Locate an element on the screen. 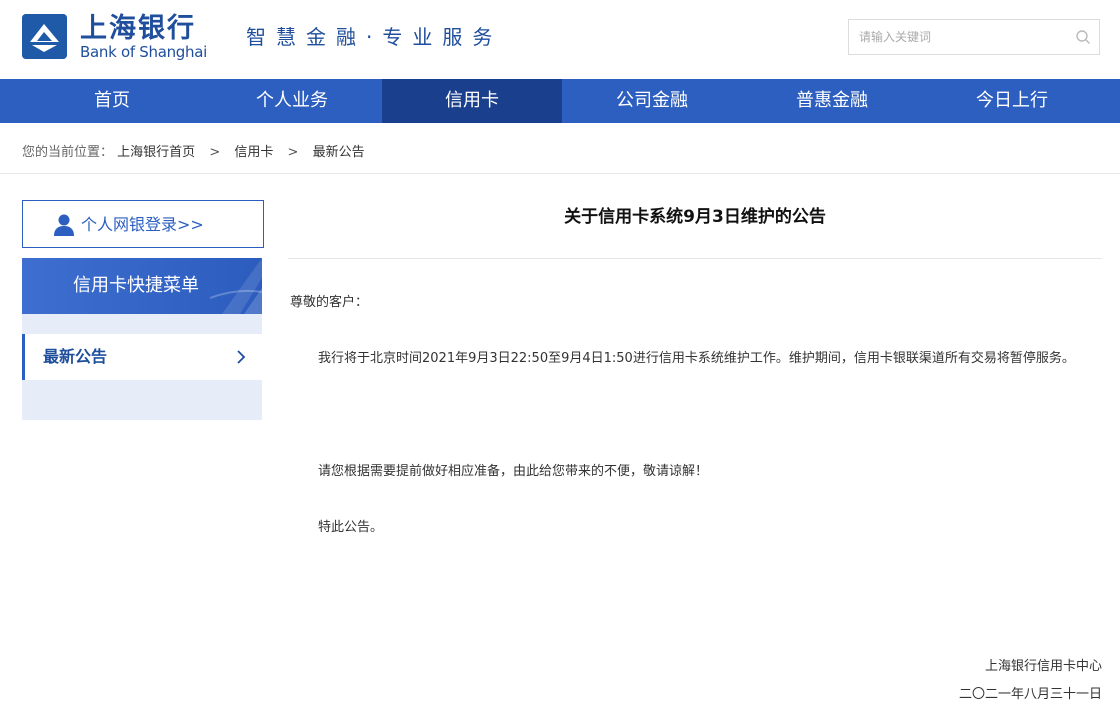 The image size is (1120, 719). nav-item-personal: 个人业务 is located at coordinates (292, 101).